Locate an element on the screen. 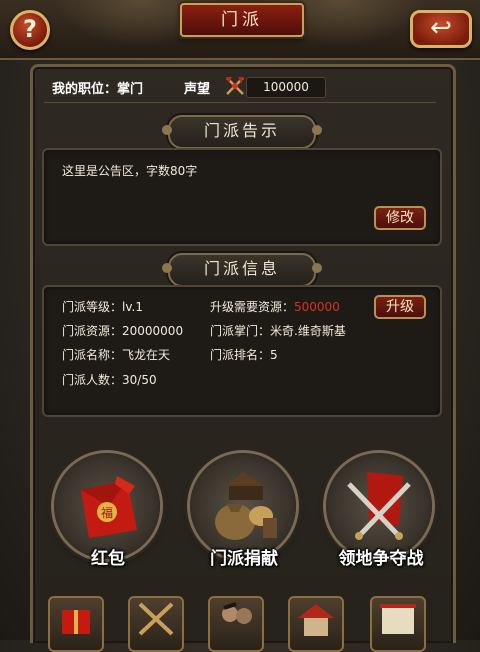 The image size is (480, 652). upgrade-cost: 升级需要资源：500000 is located at coordinates (275, 306).